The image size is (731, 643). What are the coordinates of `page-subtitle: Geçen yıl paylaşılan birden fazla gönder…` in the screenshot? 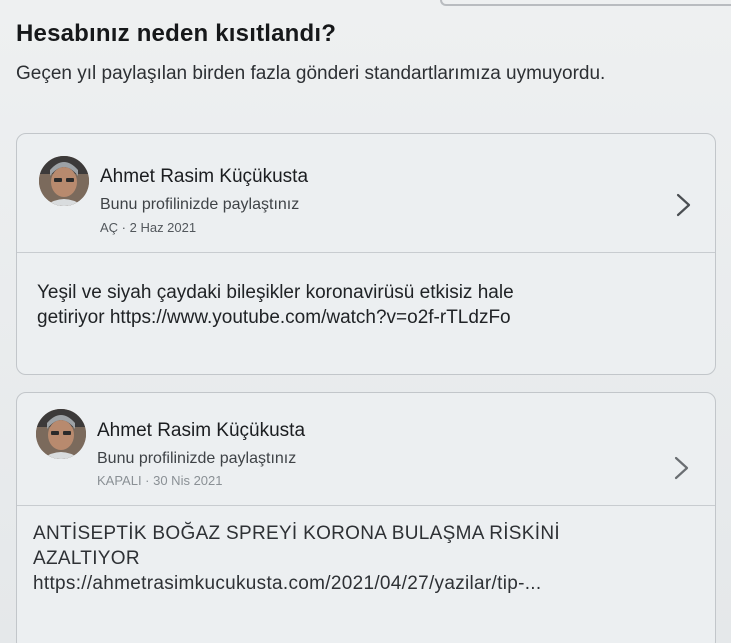 It's located at (311, 73).